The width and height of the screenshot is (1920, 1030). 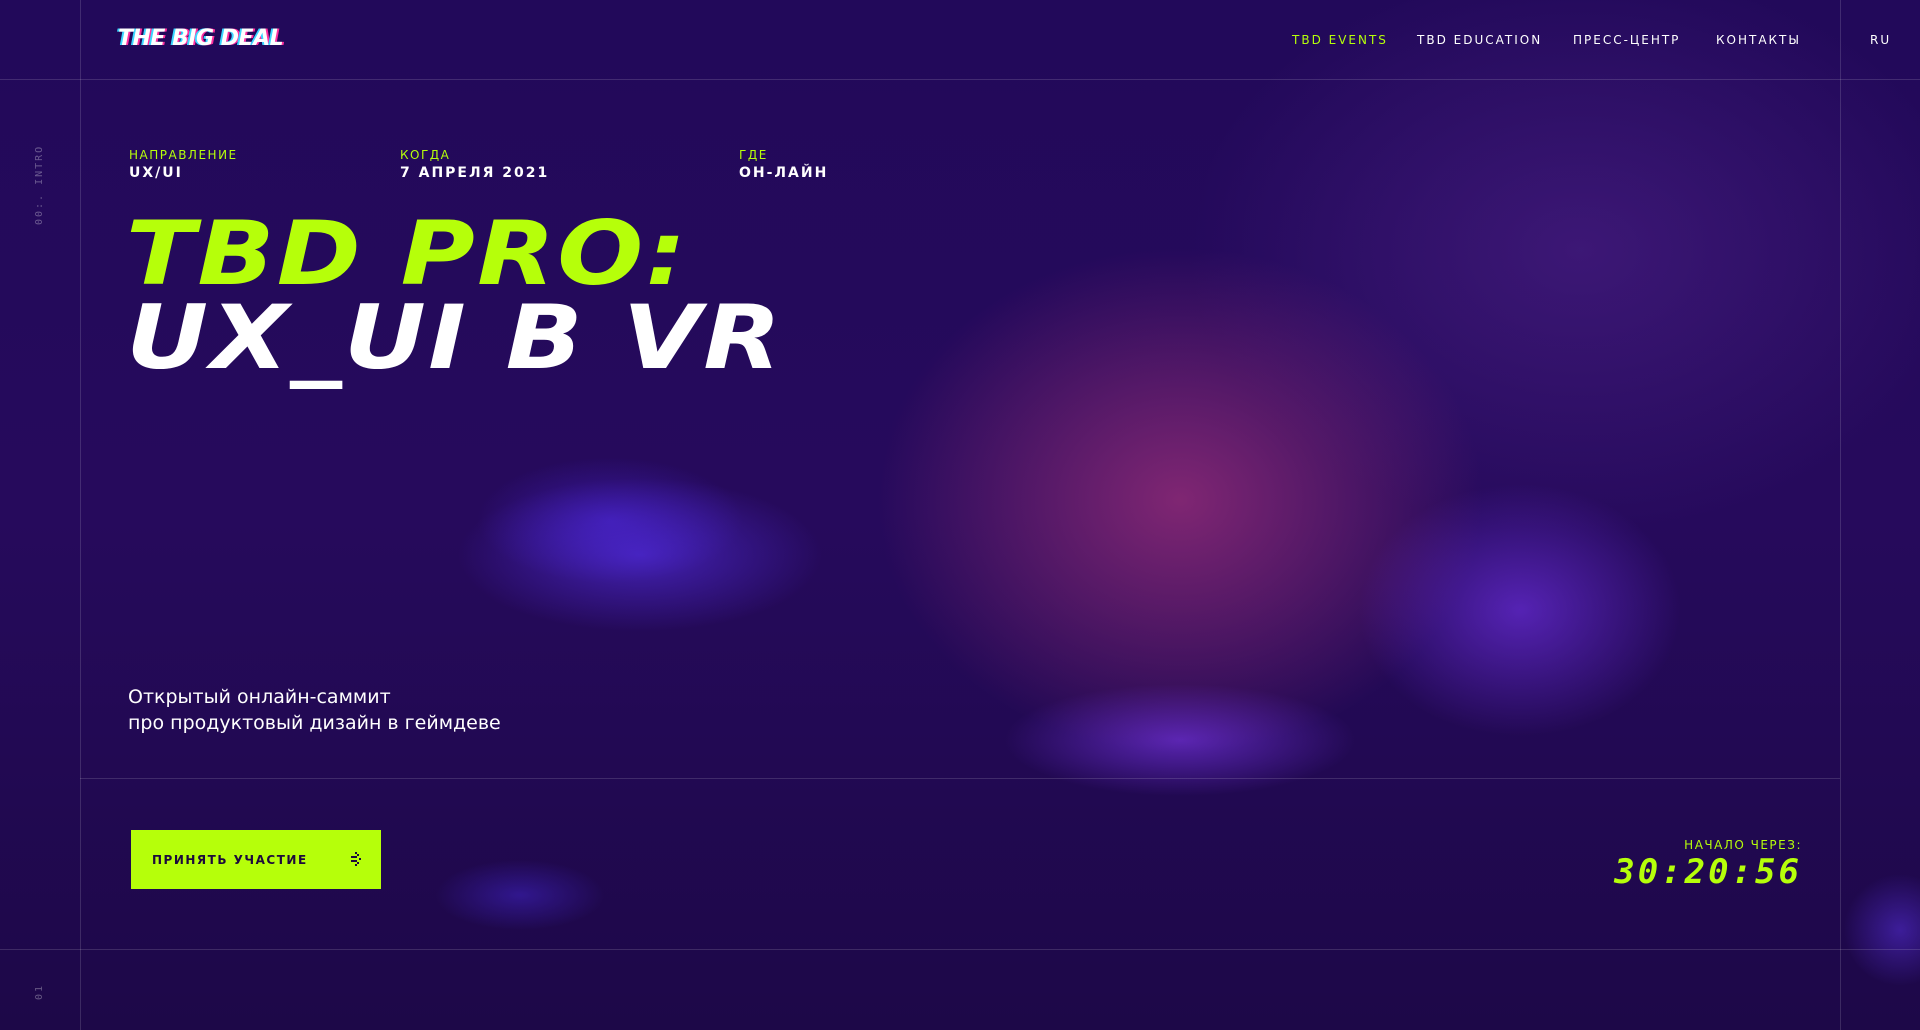 What do you see at coordinates (753, 155) in the screenshot?
I see `meta-where-label: ГДЕ` at bounding box center [753, 155].